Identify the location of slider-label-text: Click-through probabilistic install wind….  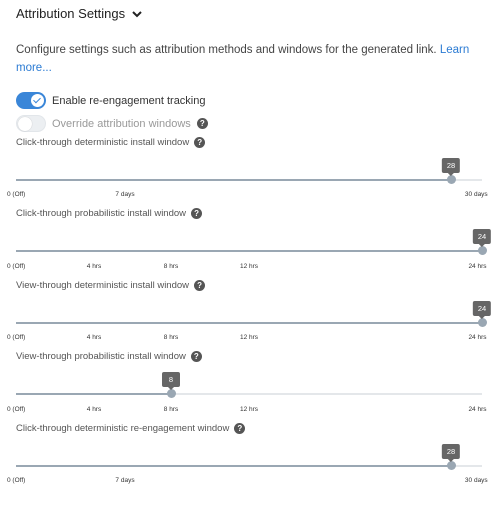
(101, 213).